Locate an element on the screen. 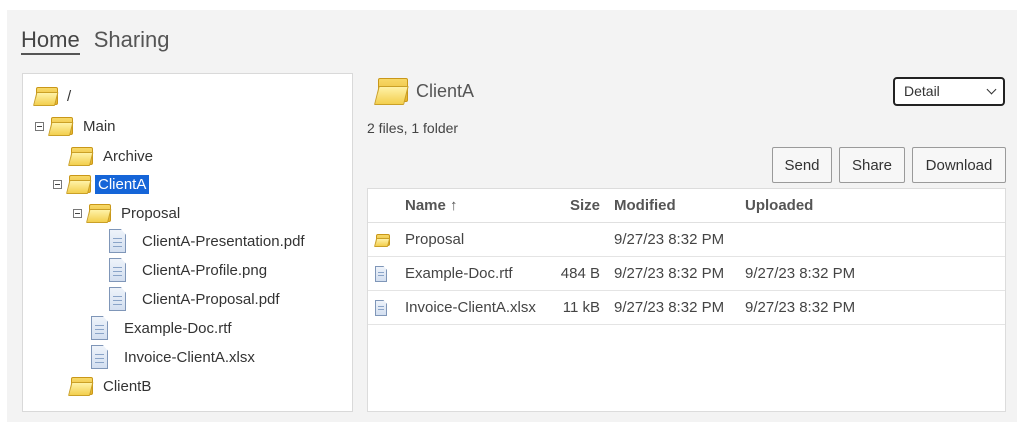 The height and width of the screenshot is (426, 1024). row-size: 11 kB is located at coordinates (581, 307).